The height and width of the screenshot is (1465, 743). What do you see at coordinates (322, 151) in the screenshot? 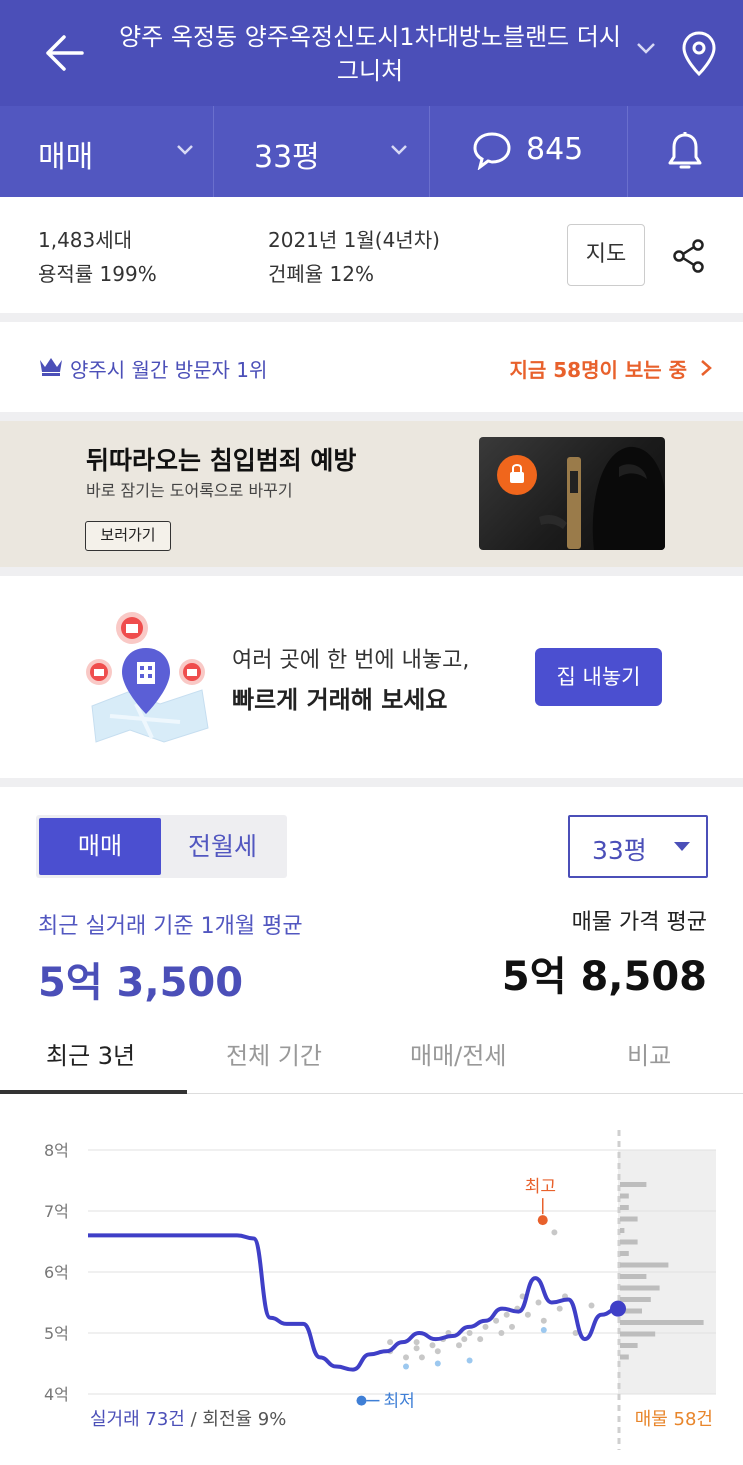
I see `size-filter-select: 33평` at bounding box center [322, 151].